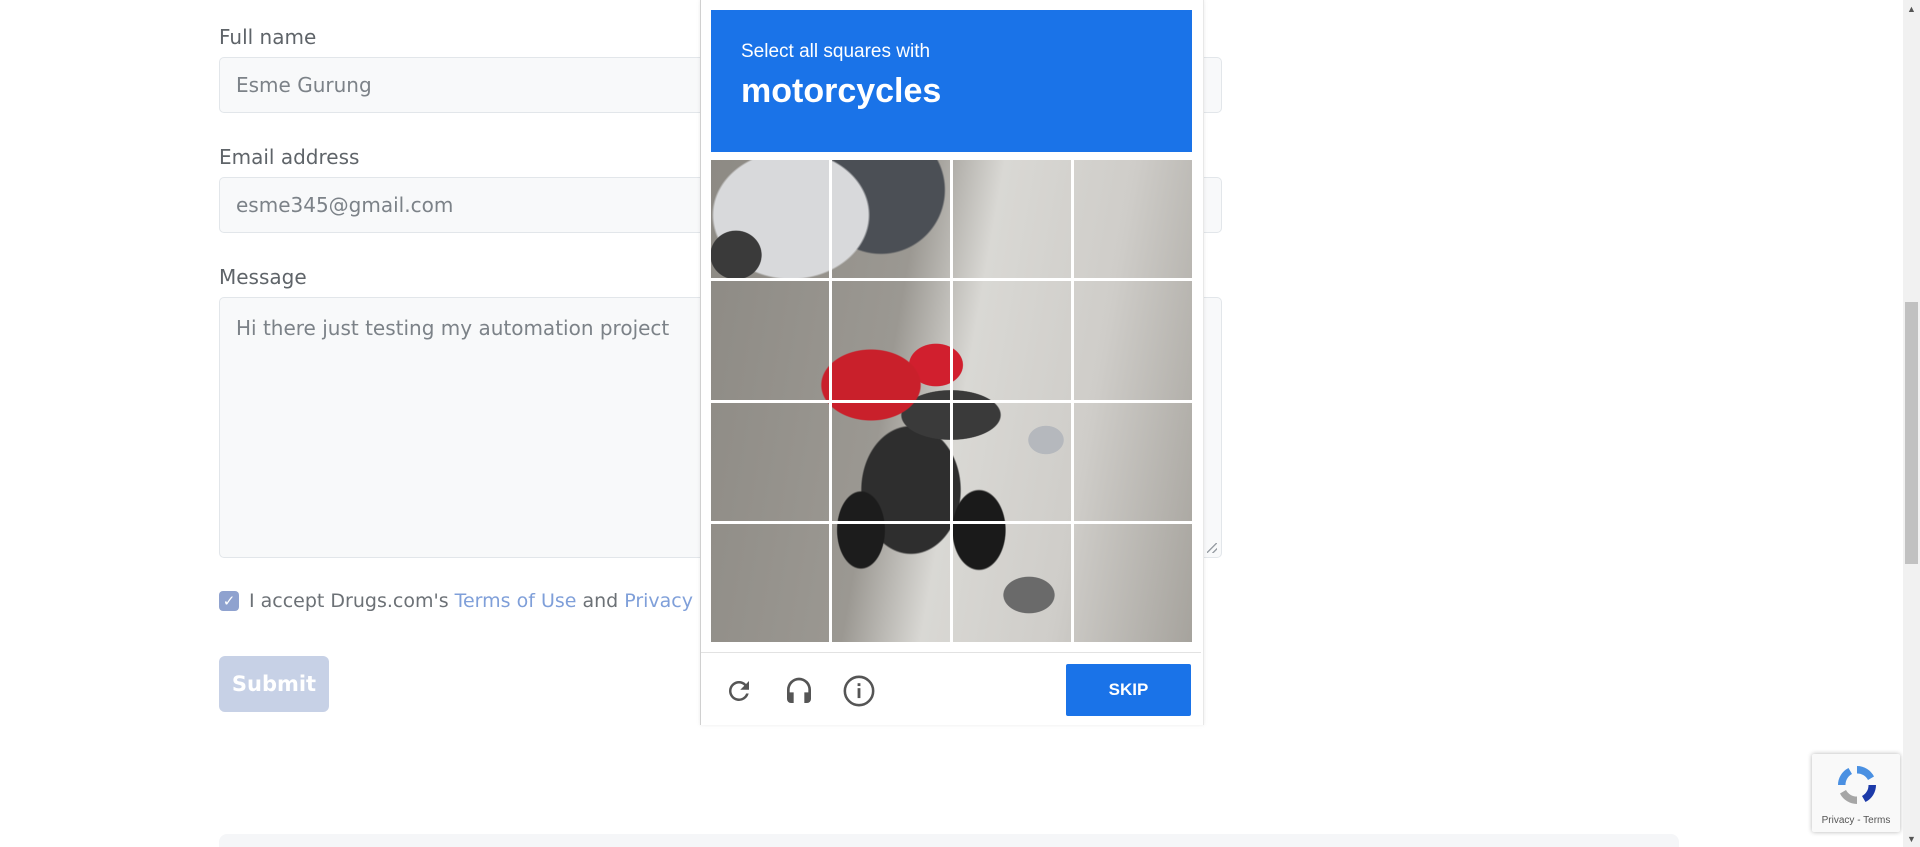  Describe the element at coordinates (1856, 820) in the screenshot. I see `badge-privacy-terms: Privacy - Terms` at that location.